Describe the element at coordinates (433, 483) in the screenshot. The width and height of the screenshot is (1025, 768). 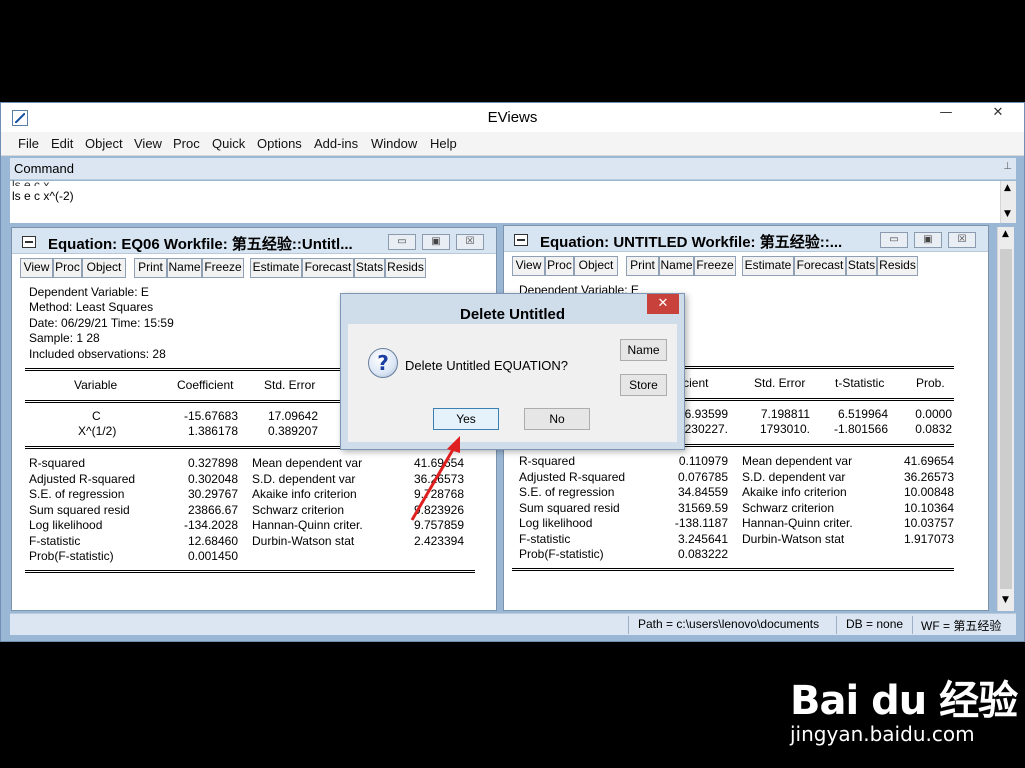
I see `arrow-shaft` at that location.